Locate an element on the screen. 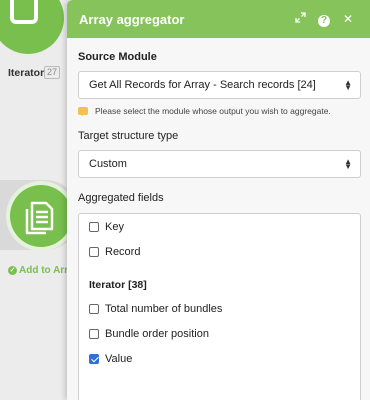 The height and width of the screenshot is (400, 370). field-value: Value is located at coordinates (219, 358).